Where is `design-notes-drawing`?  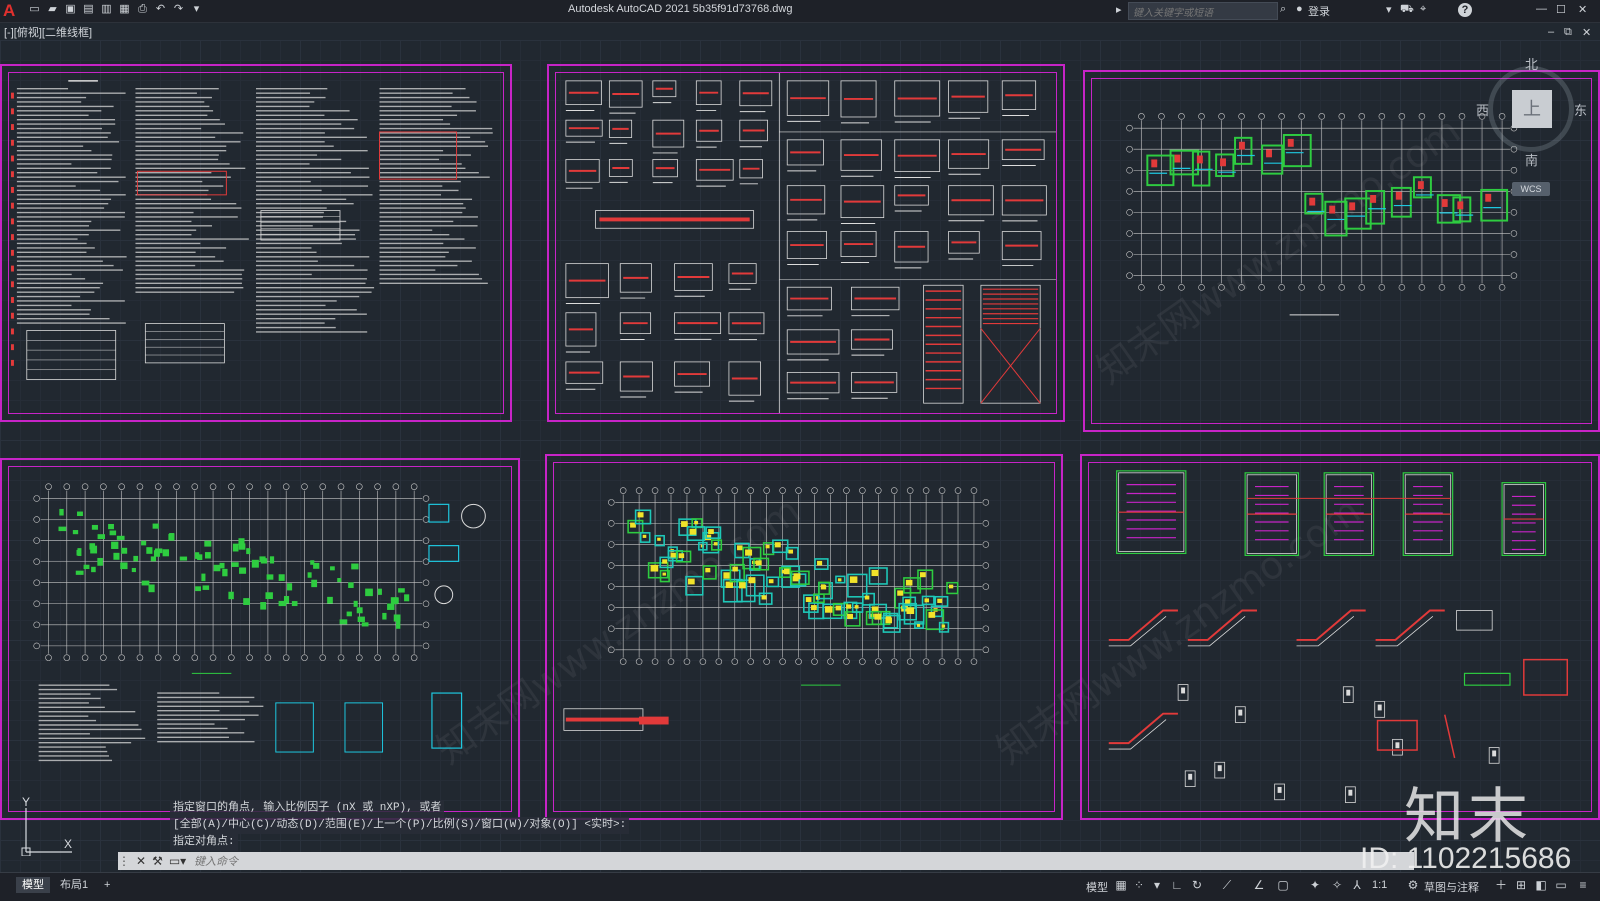
design-notes-drawing is located at coordinates (251, 230).